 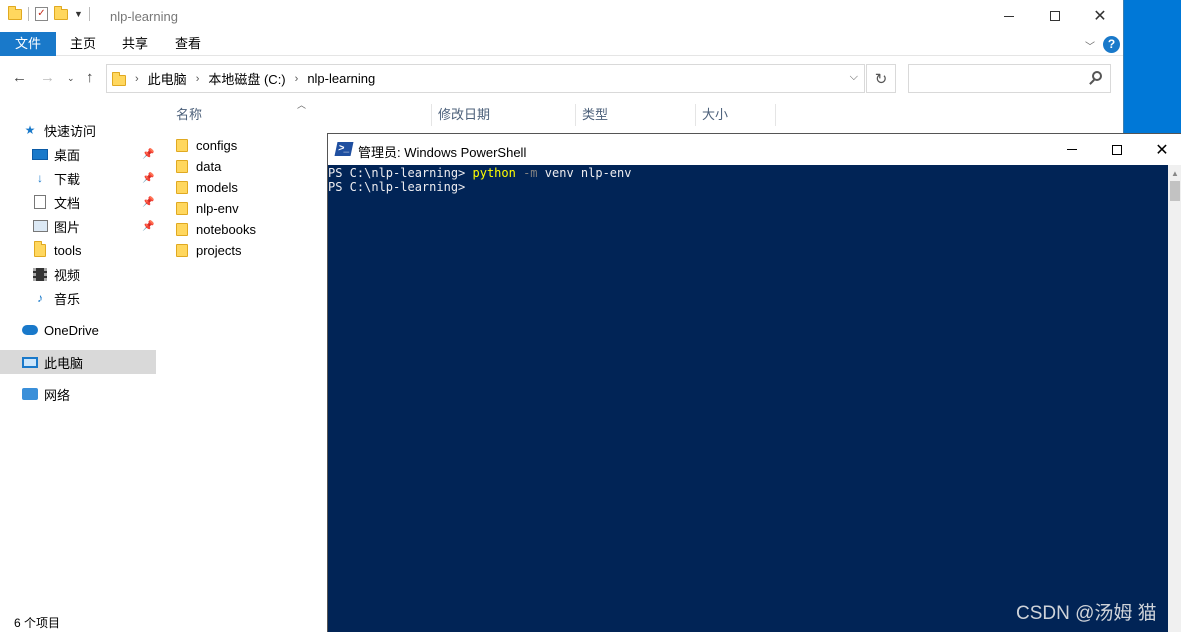 I want to click on breadcrumb-this-pc: 此电脑, so click(x=167, y=78).